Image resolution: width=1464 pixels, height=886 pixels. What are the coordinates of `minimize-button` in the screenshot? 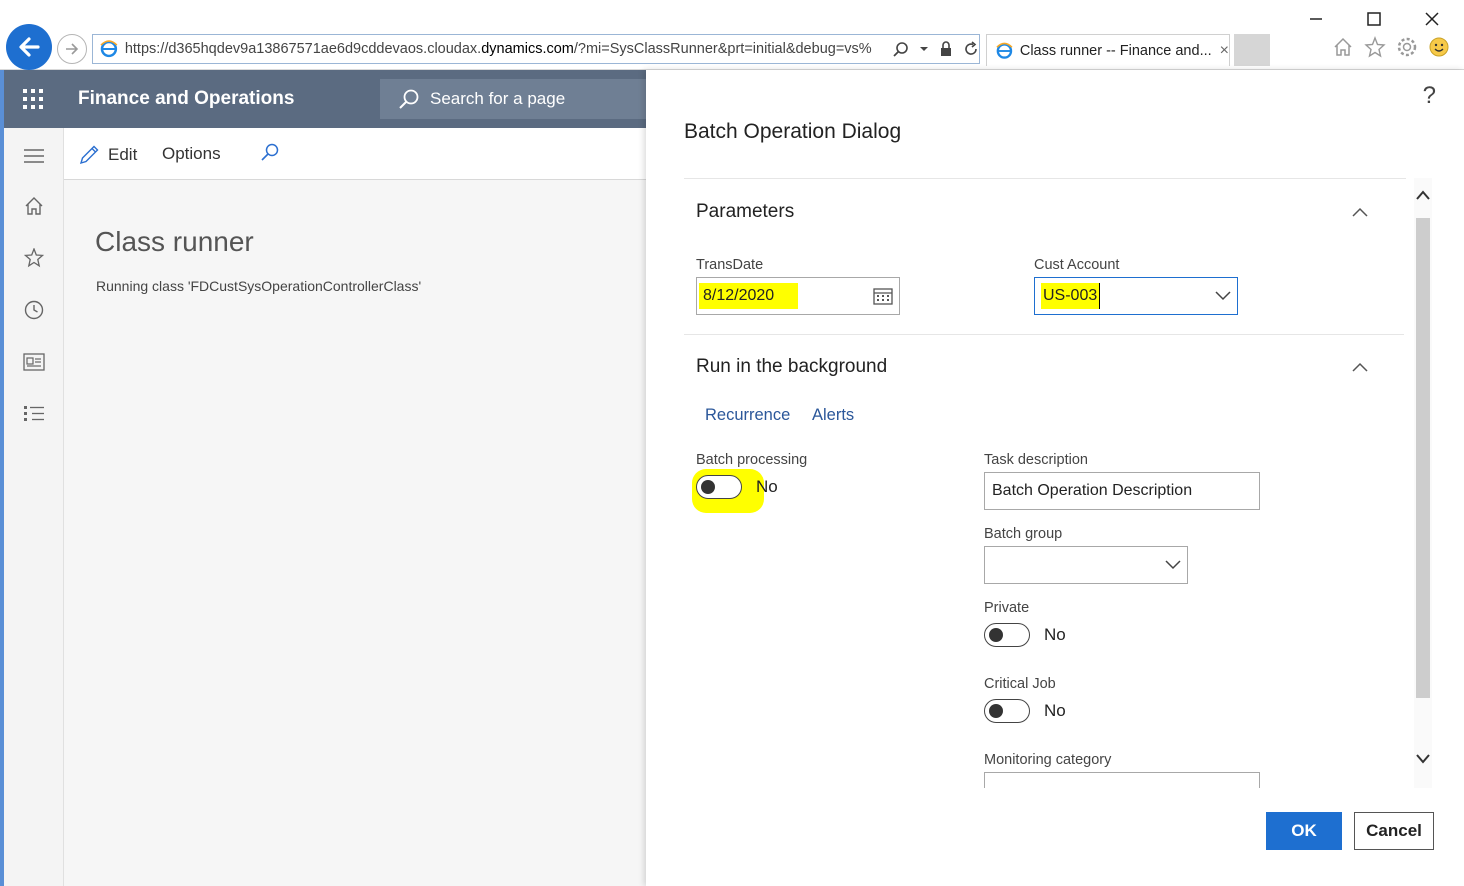 It's located at (1316, 19).